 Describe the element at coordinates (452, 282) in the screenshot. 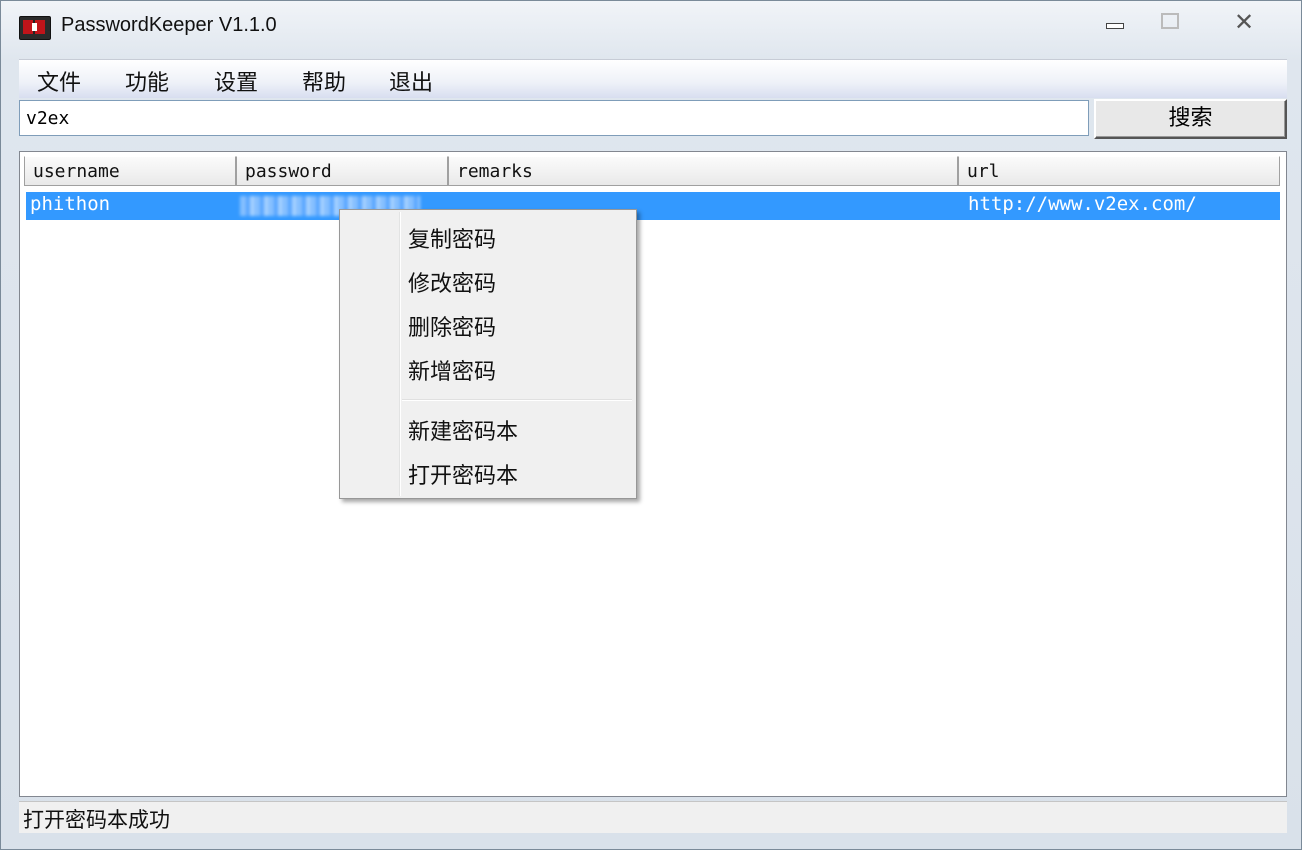

I see `menu-item-edit-password: 修改密码` at that location.